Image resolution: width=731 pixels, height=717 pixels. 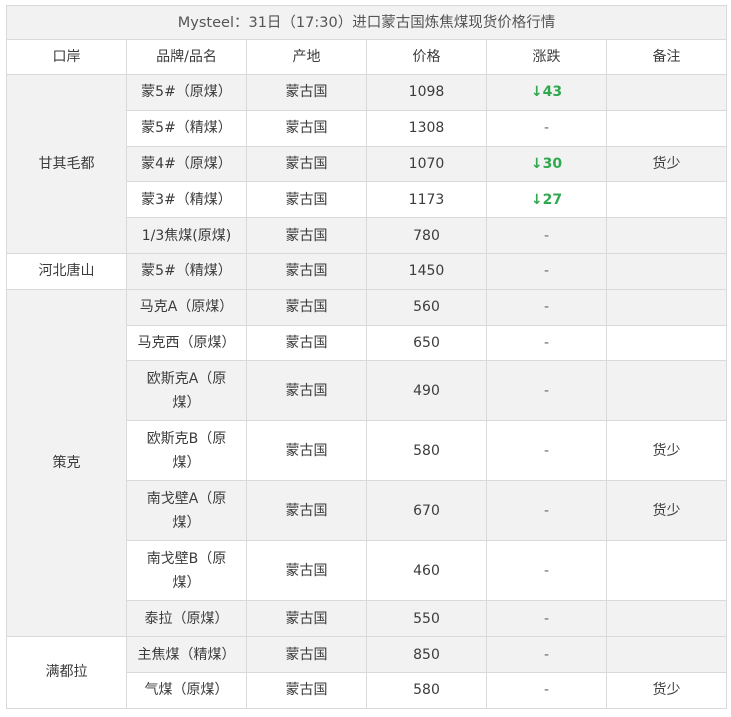 What do you see at coordinates (426, 571) in the screenshot?
I see `price-cell: 460` at bounding box center [426, 571].